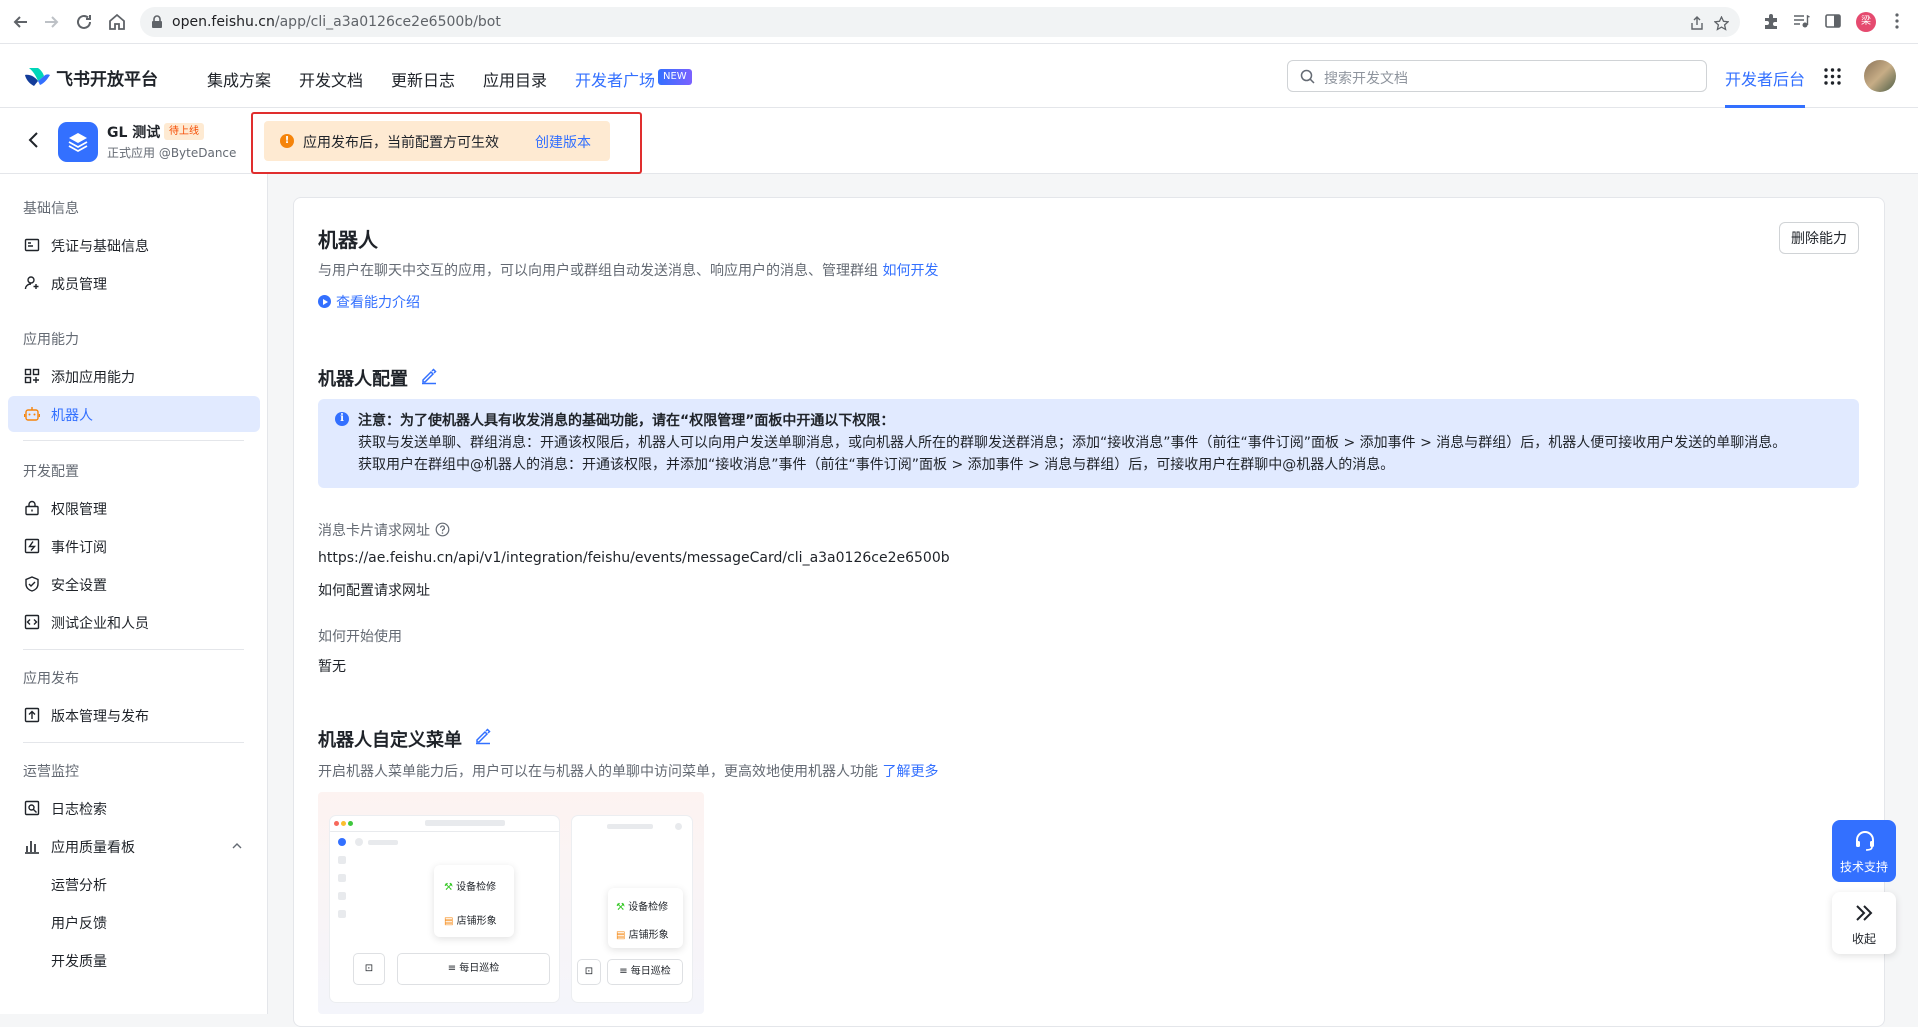 The width and height of the screenshot is (1918, 1027). Describe the element at coordinates (1833, 21) in the screenshot. I see `side-panel-icon` at that location.